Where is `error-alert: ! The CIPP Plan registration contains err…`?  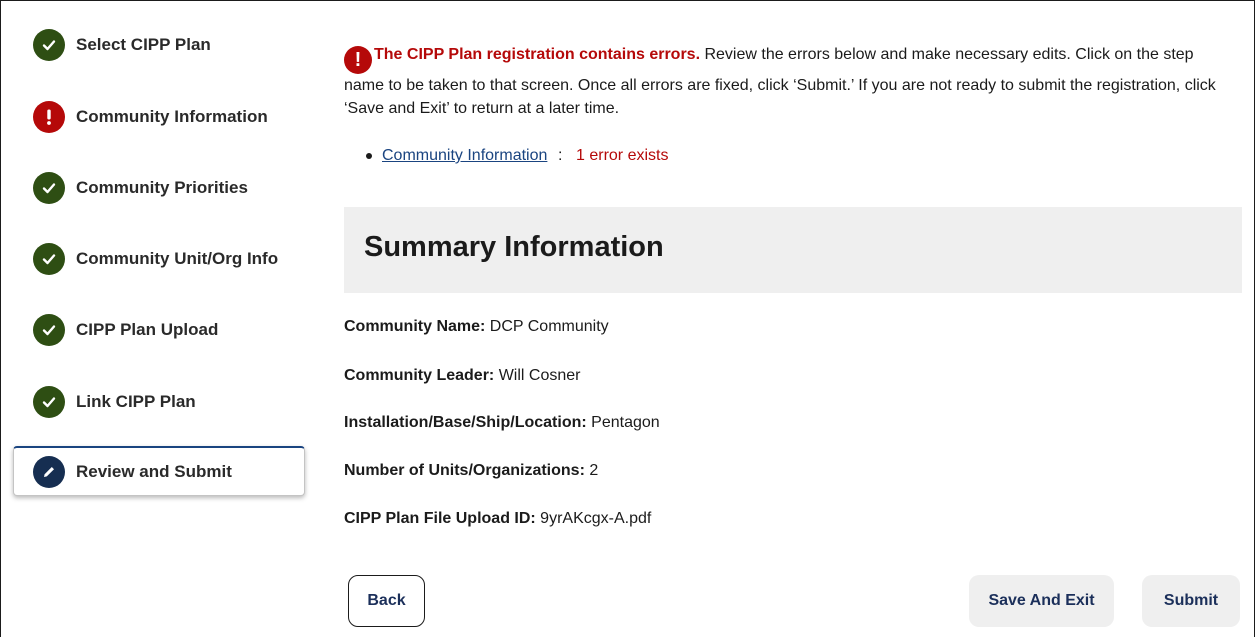 error-alert: ! The CIPP Plan registration contains err… is located at coordinates (790, 81).